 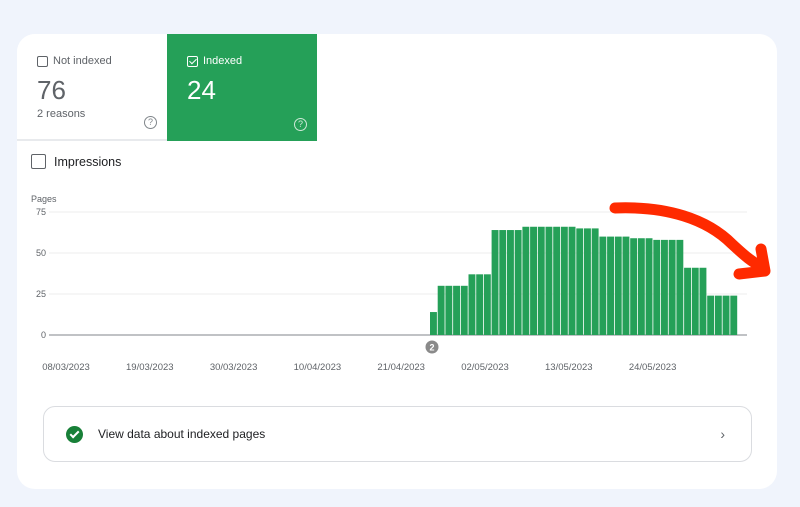 What do you see at coordinates (41, 212) in the screenshot?
I see `y-tick-label: 75` at bounding box center [41, 212].